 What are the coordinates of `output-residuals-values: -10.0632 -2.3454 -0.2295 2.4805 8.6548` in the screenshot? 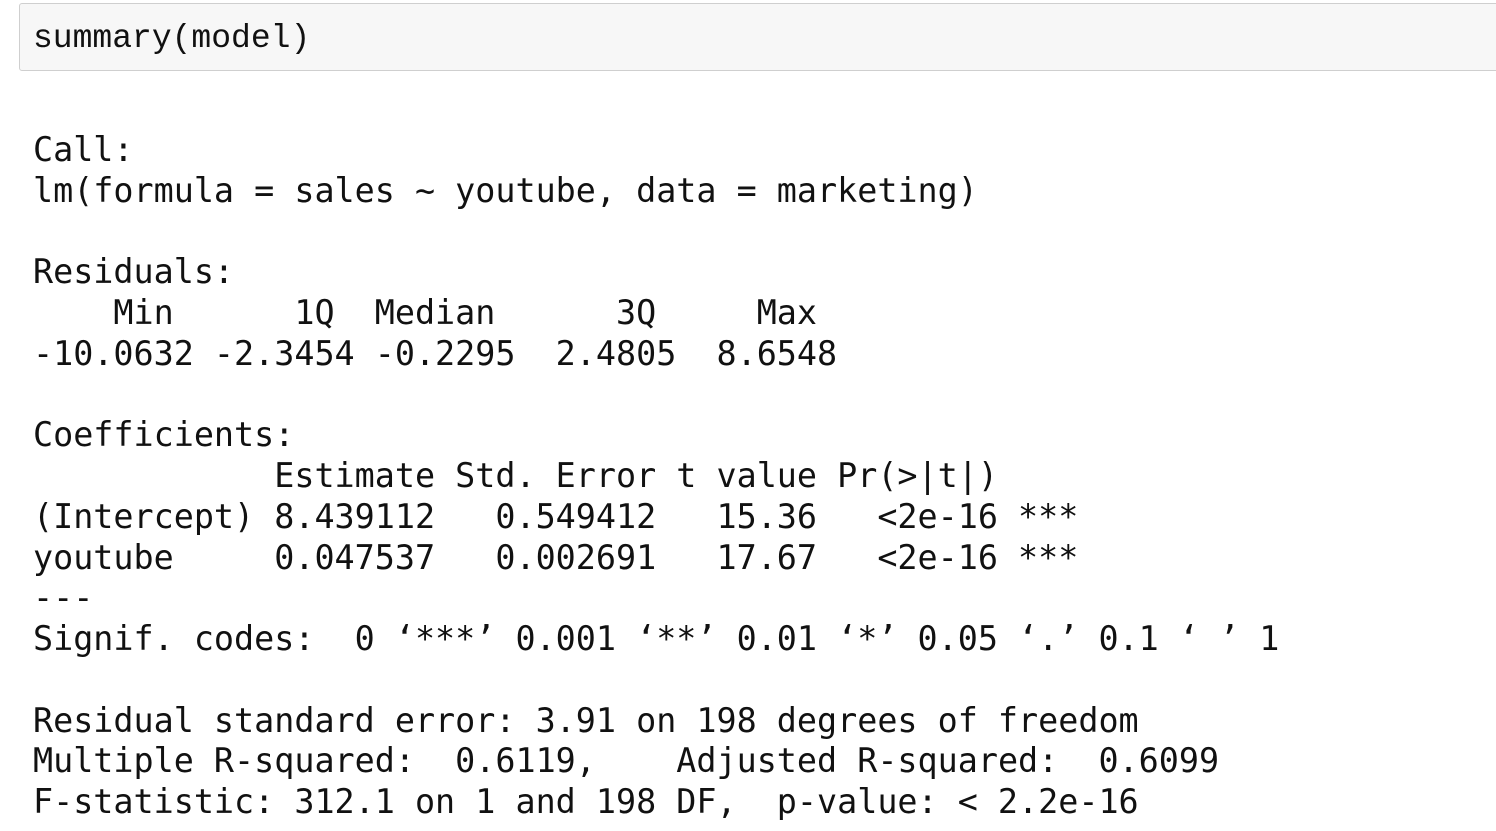 It's located at (445, 353).